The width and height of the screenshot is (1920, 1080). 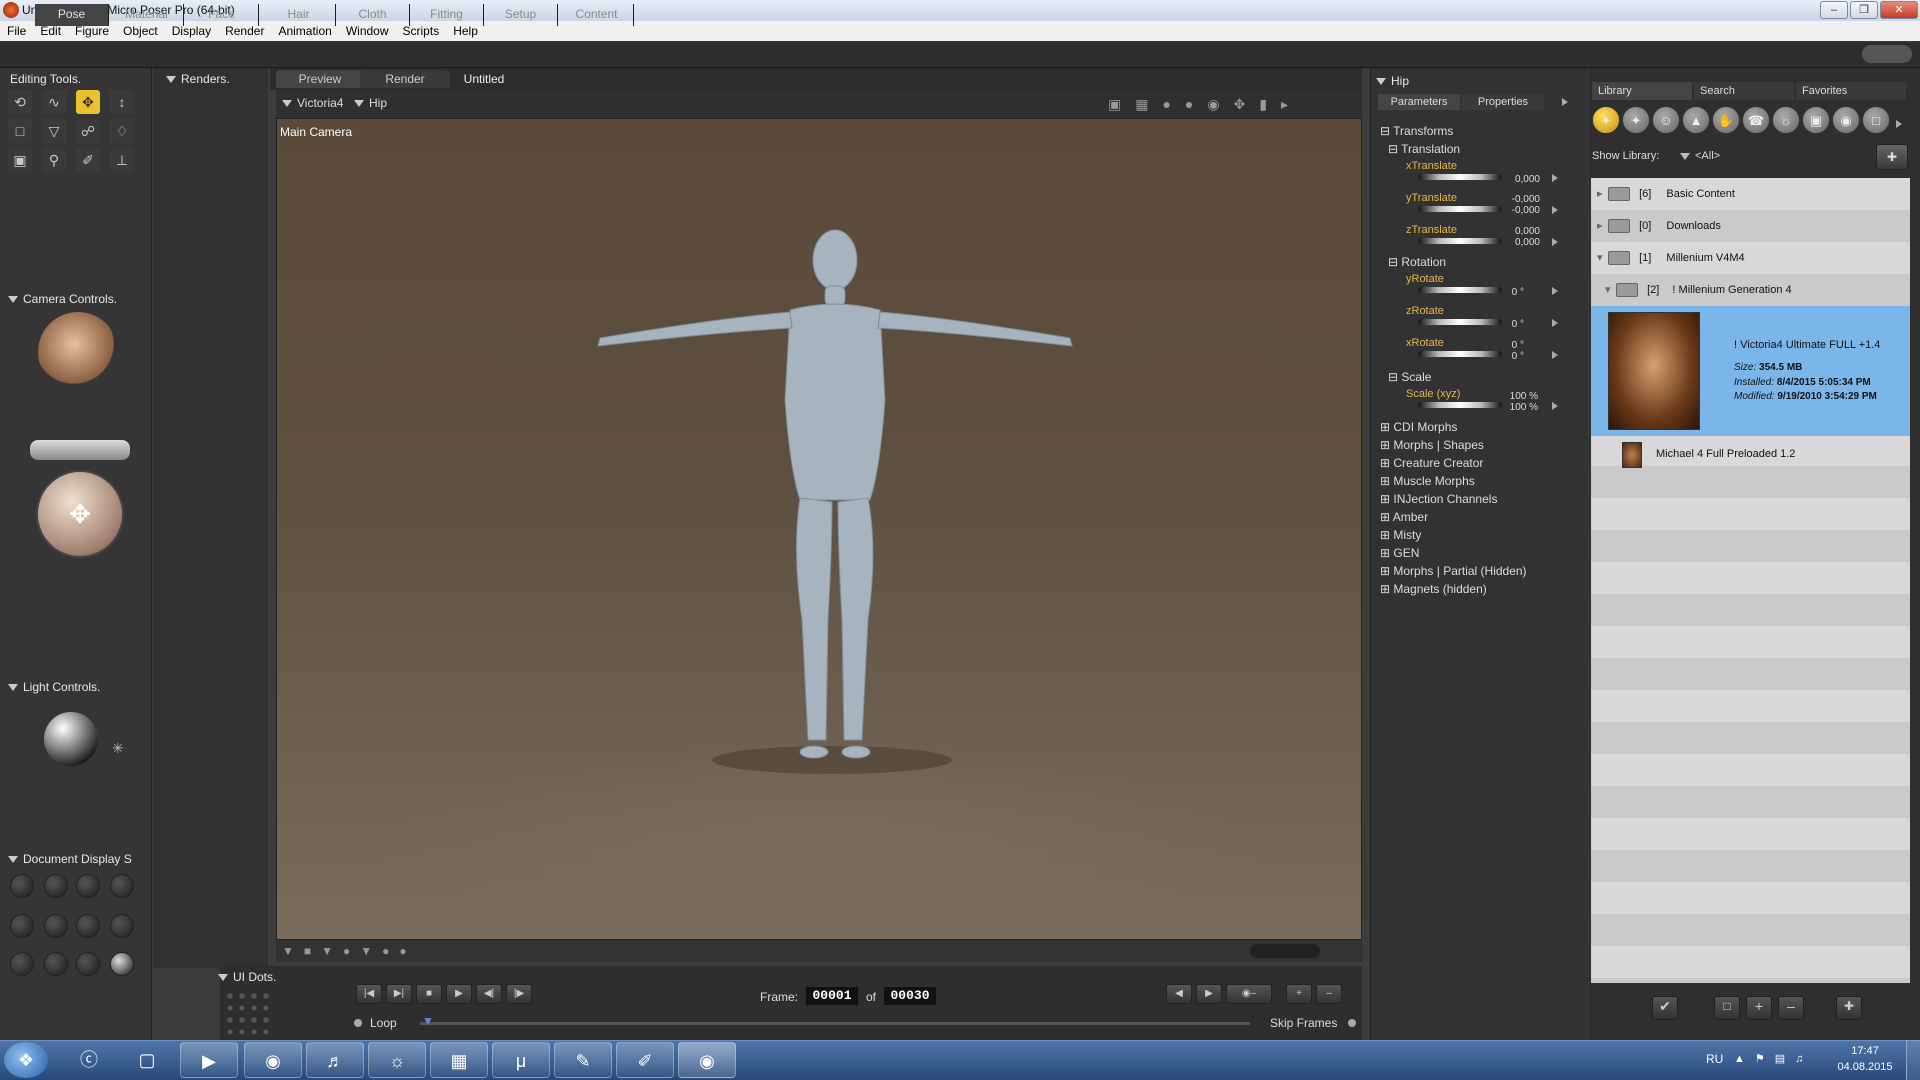 I want to click on display-style-smooth-shaded-icon, so click(x=22, y=964).